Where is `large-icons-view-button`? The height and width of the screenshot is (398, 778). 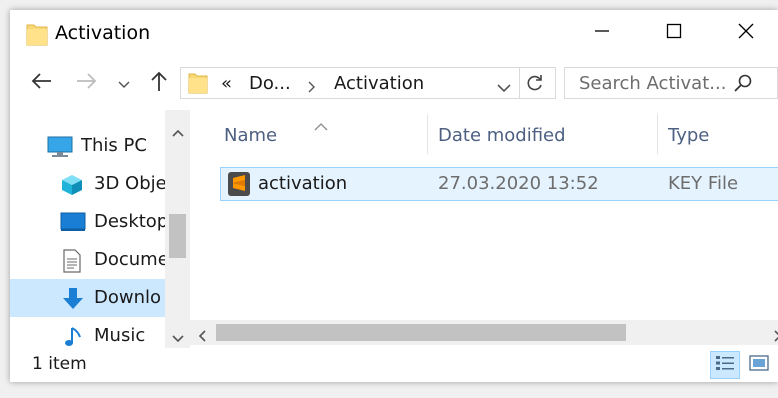
large-icons-view-button is located at coordinates (759, 365).